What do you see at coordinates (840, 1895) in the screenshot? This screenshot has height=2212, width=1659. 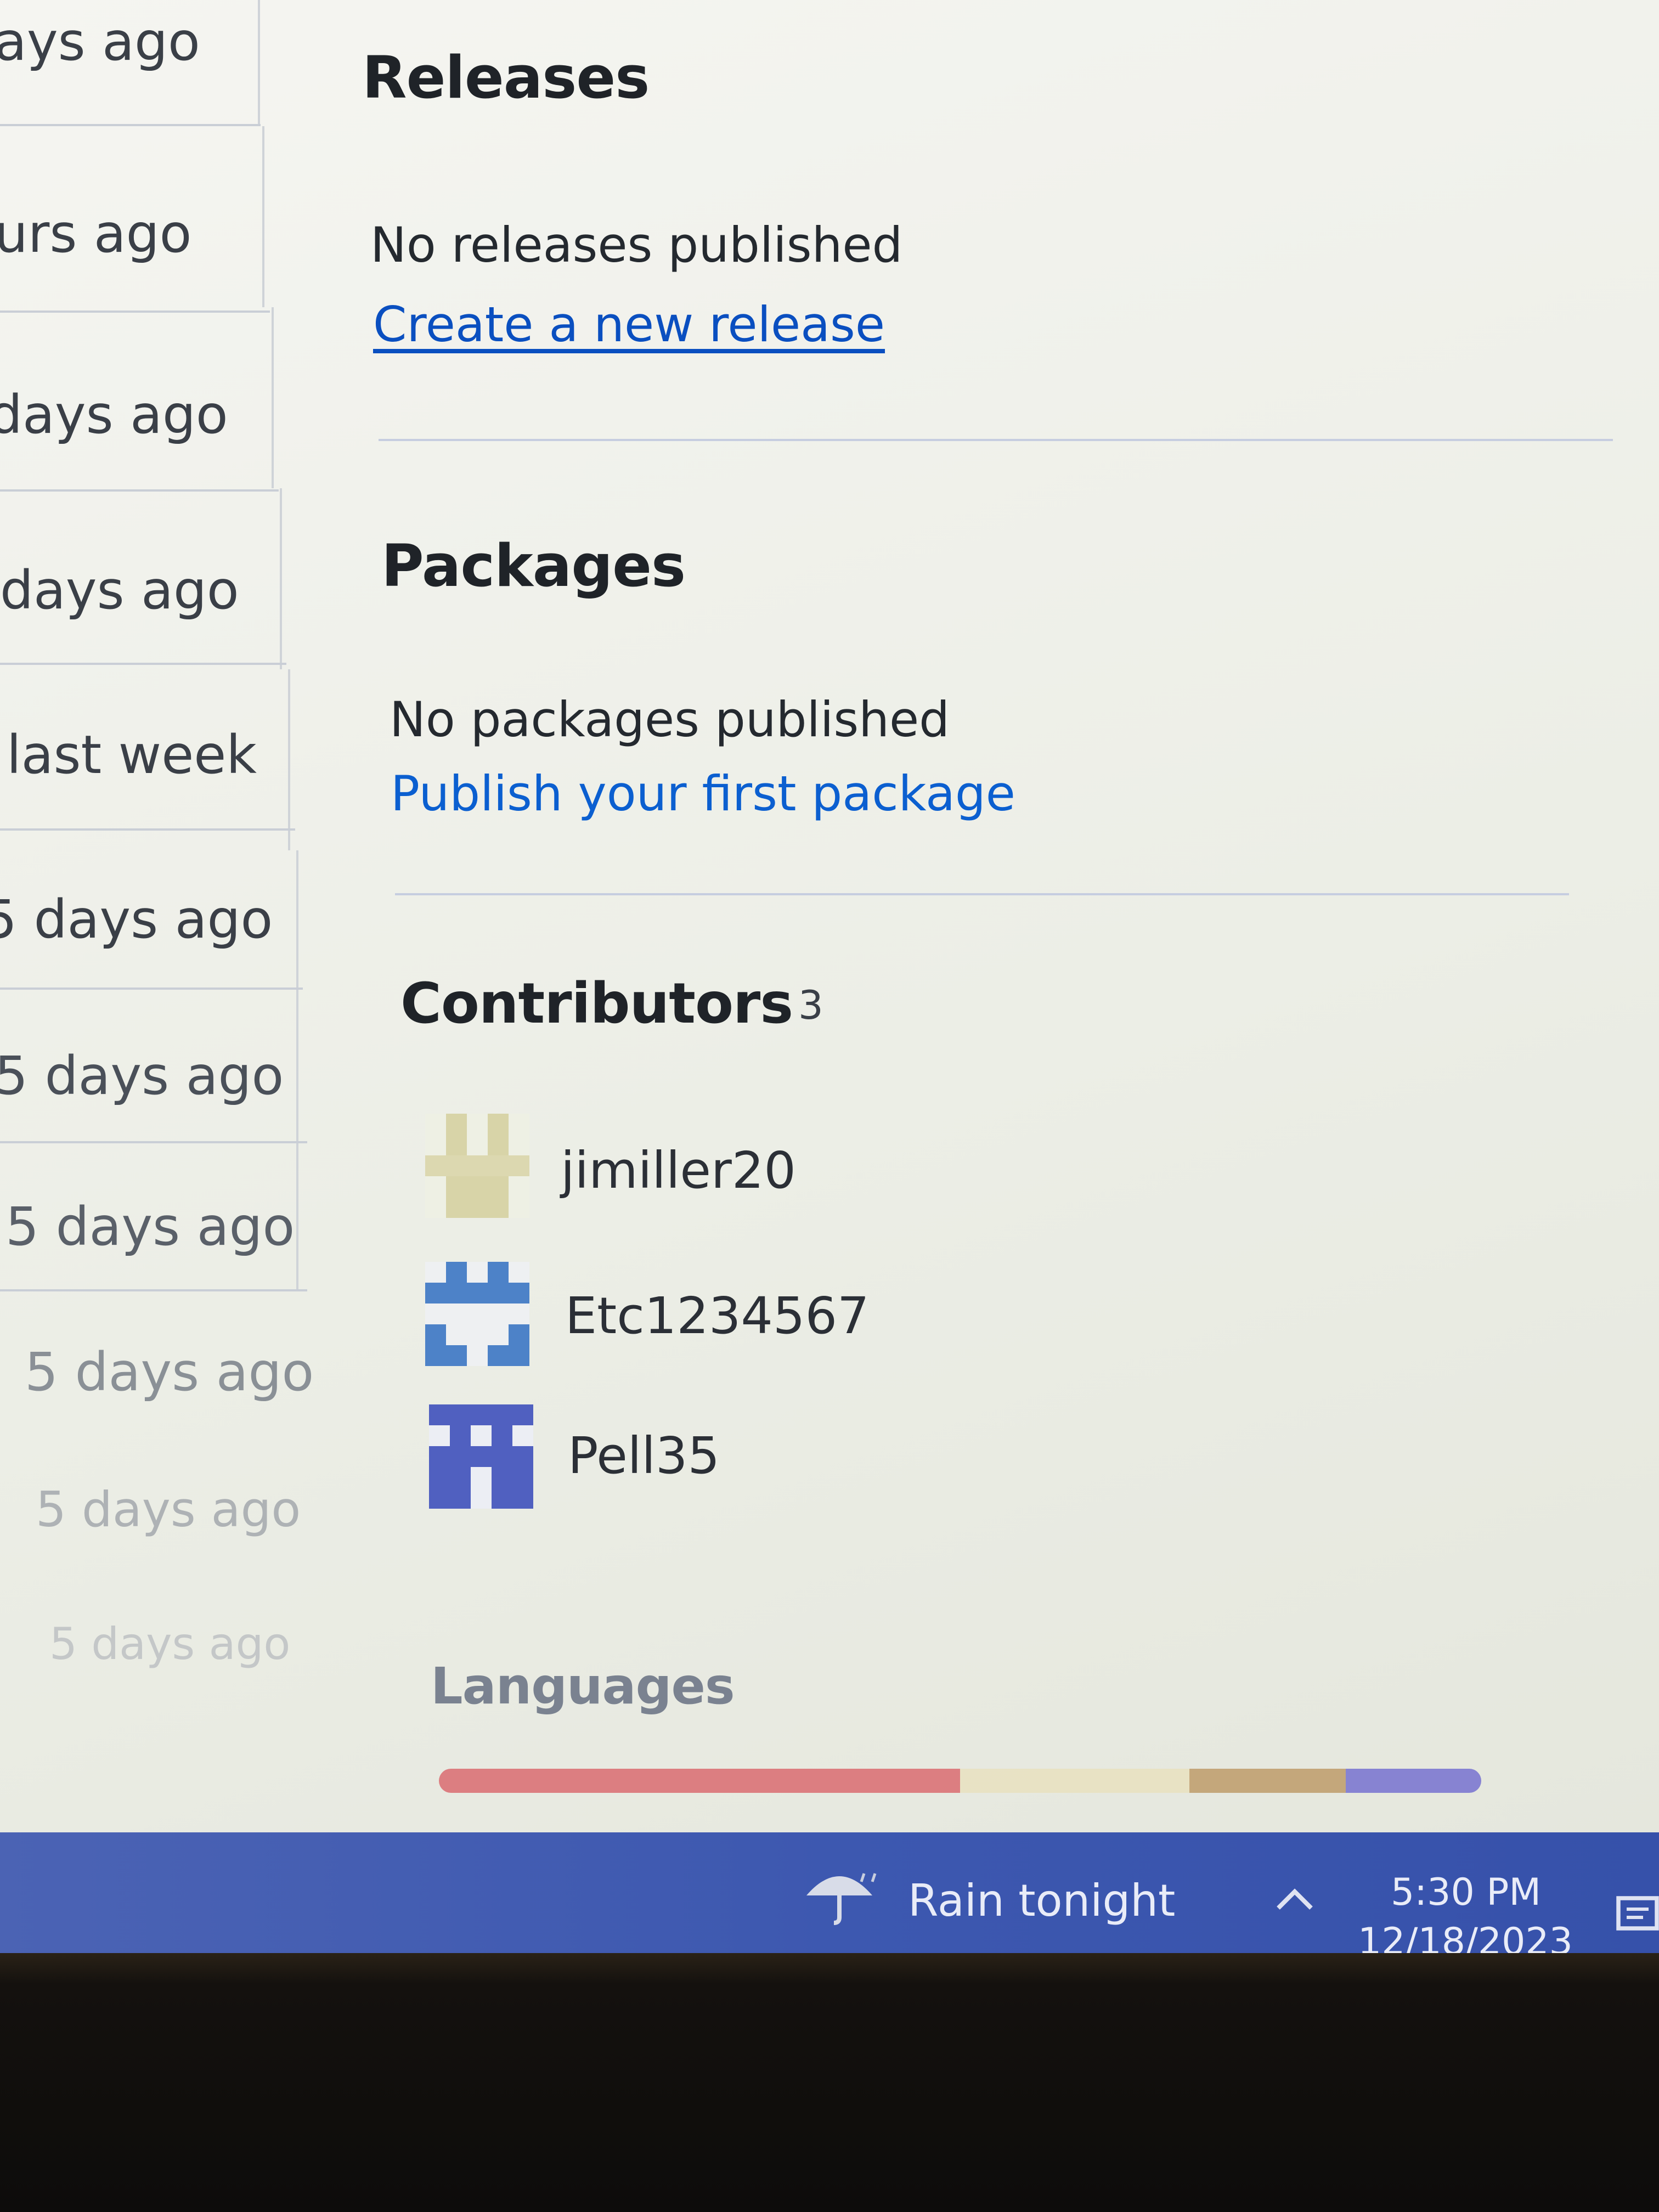 I see `umbrella-rain-icon` at bounding box center [840, 1895].